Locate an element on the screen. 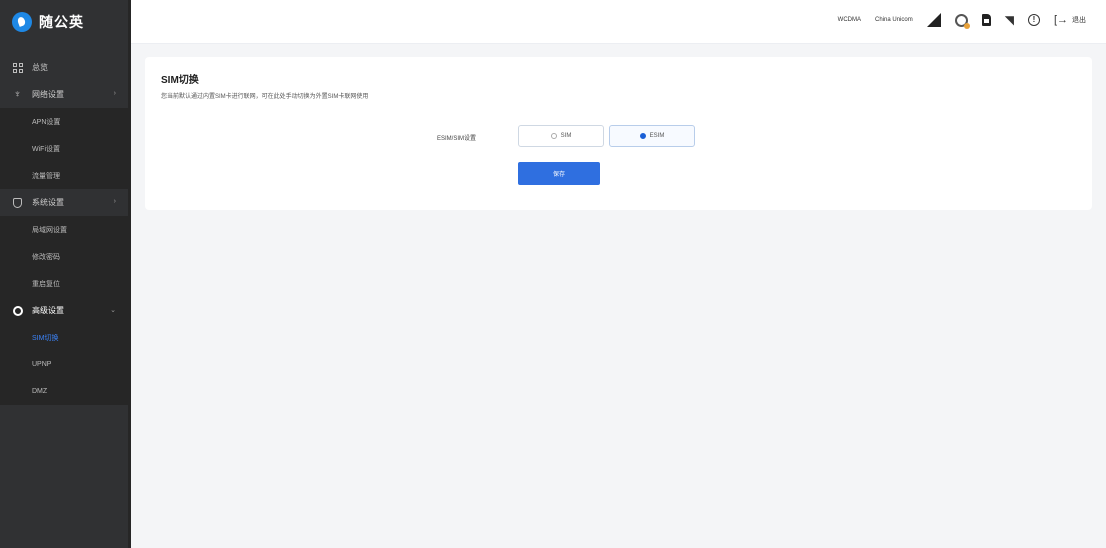  sidebar-panel: 随公英 总览 ♆ 网络设置 › APN设置 WiFi设置 流量管理 系统设置 › is located at coordinates (64, 274).